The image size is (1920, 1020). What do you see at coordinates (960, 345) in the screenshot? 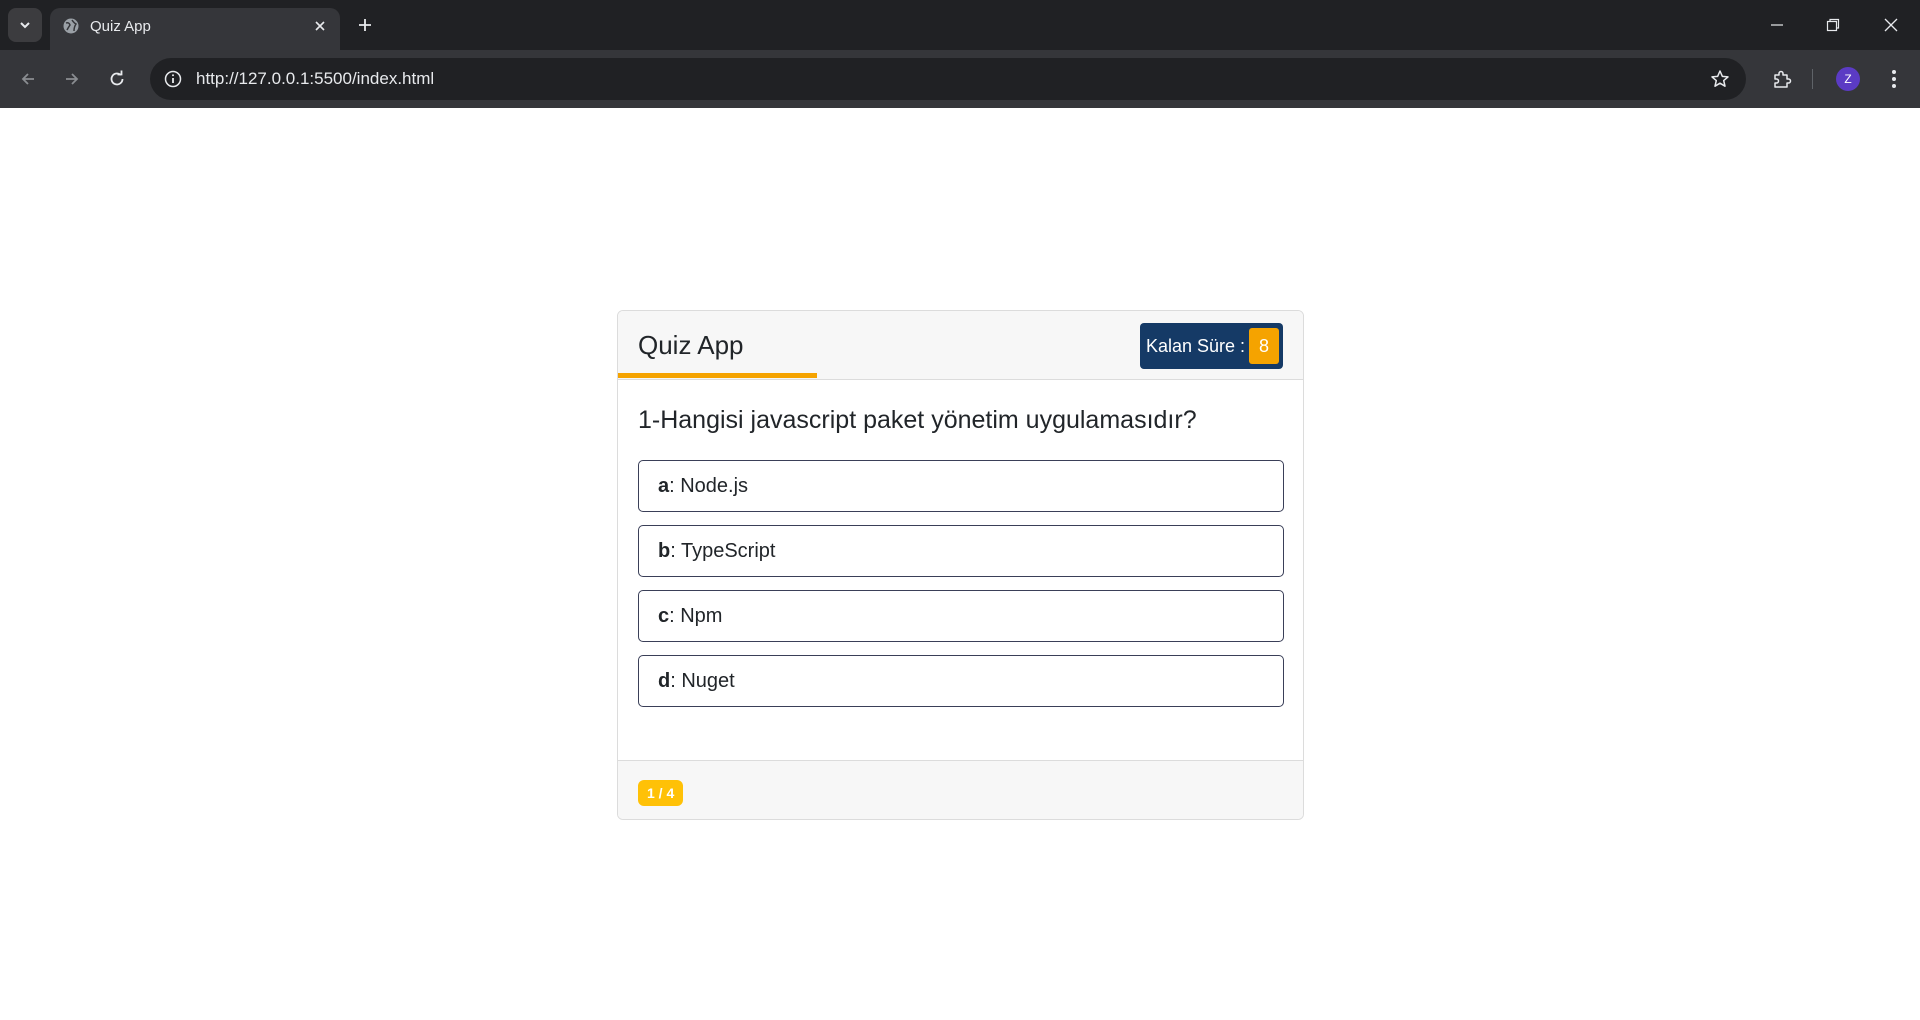
I see `card-header: Quiz App Kalan Süre : 8` at bounding box center [960, 345].